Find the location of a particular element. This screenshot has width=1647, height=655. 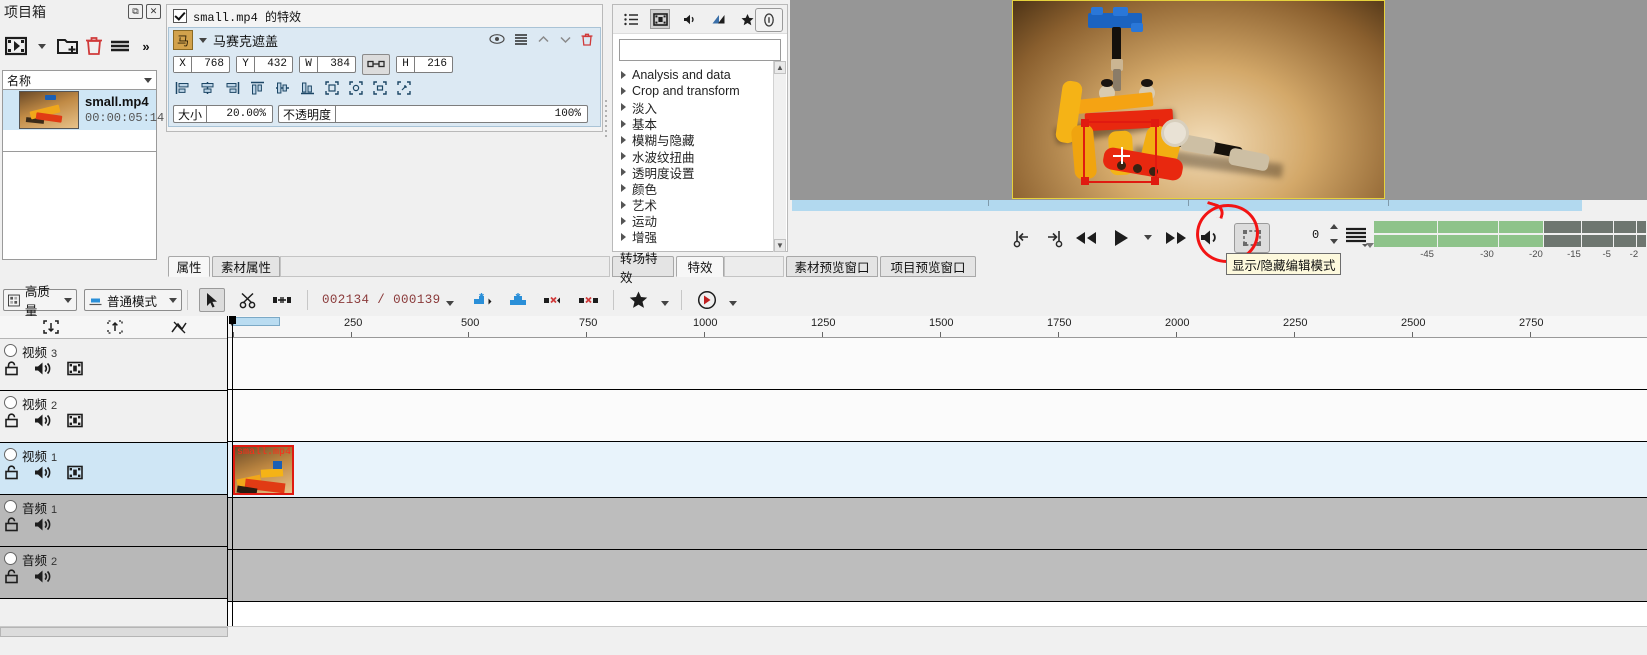

insert-clip-icon is located at coordinates (483, 300).